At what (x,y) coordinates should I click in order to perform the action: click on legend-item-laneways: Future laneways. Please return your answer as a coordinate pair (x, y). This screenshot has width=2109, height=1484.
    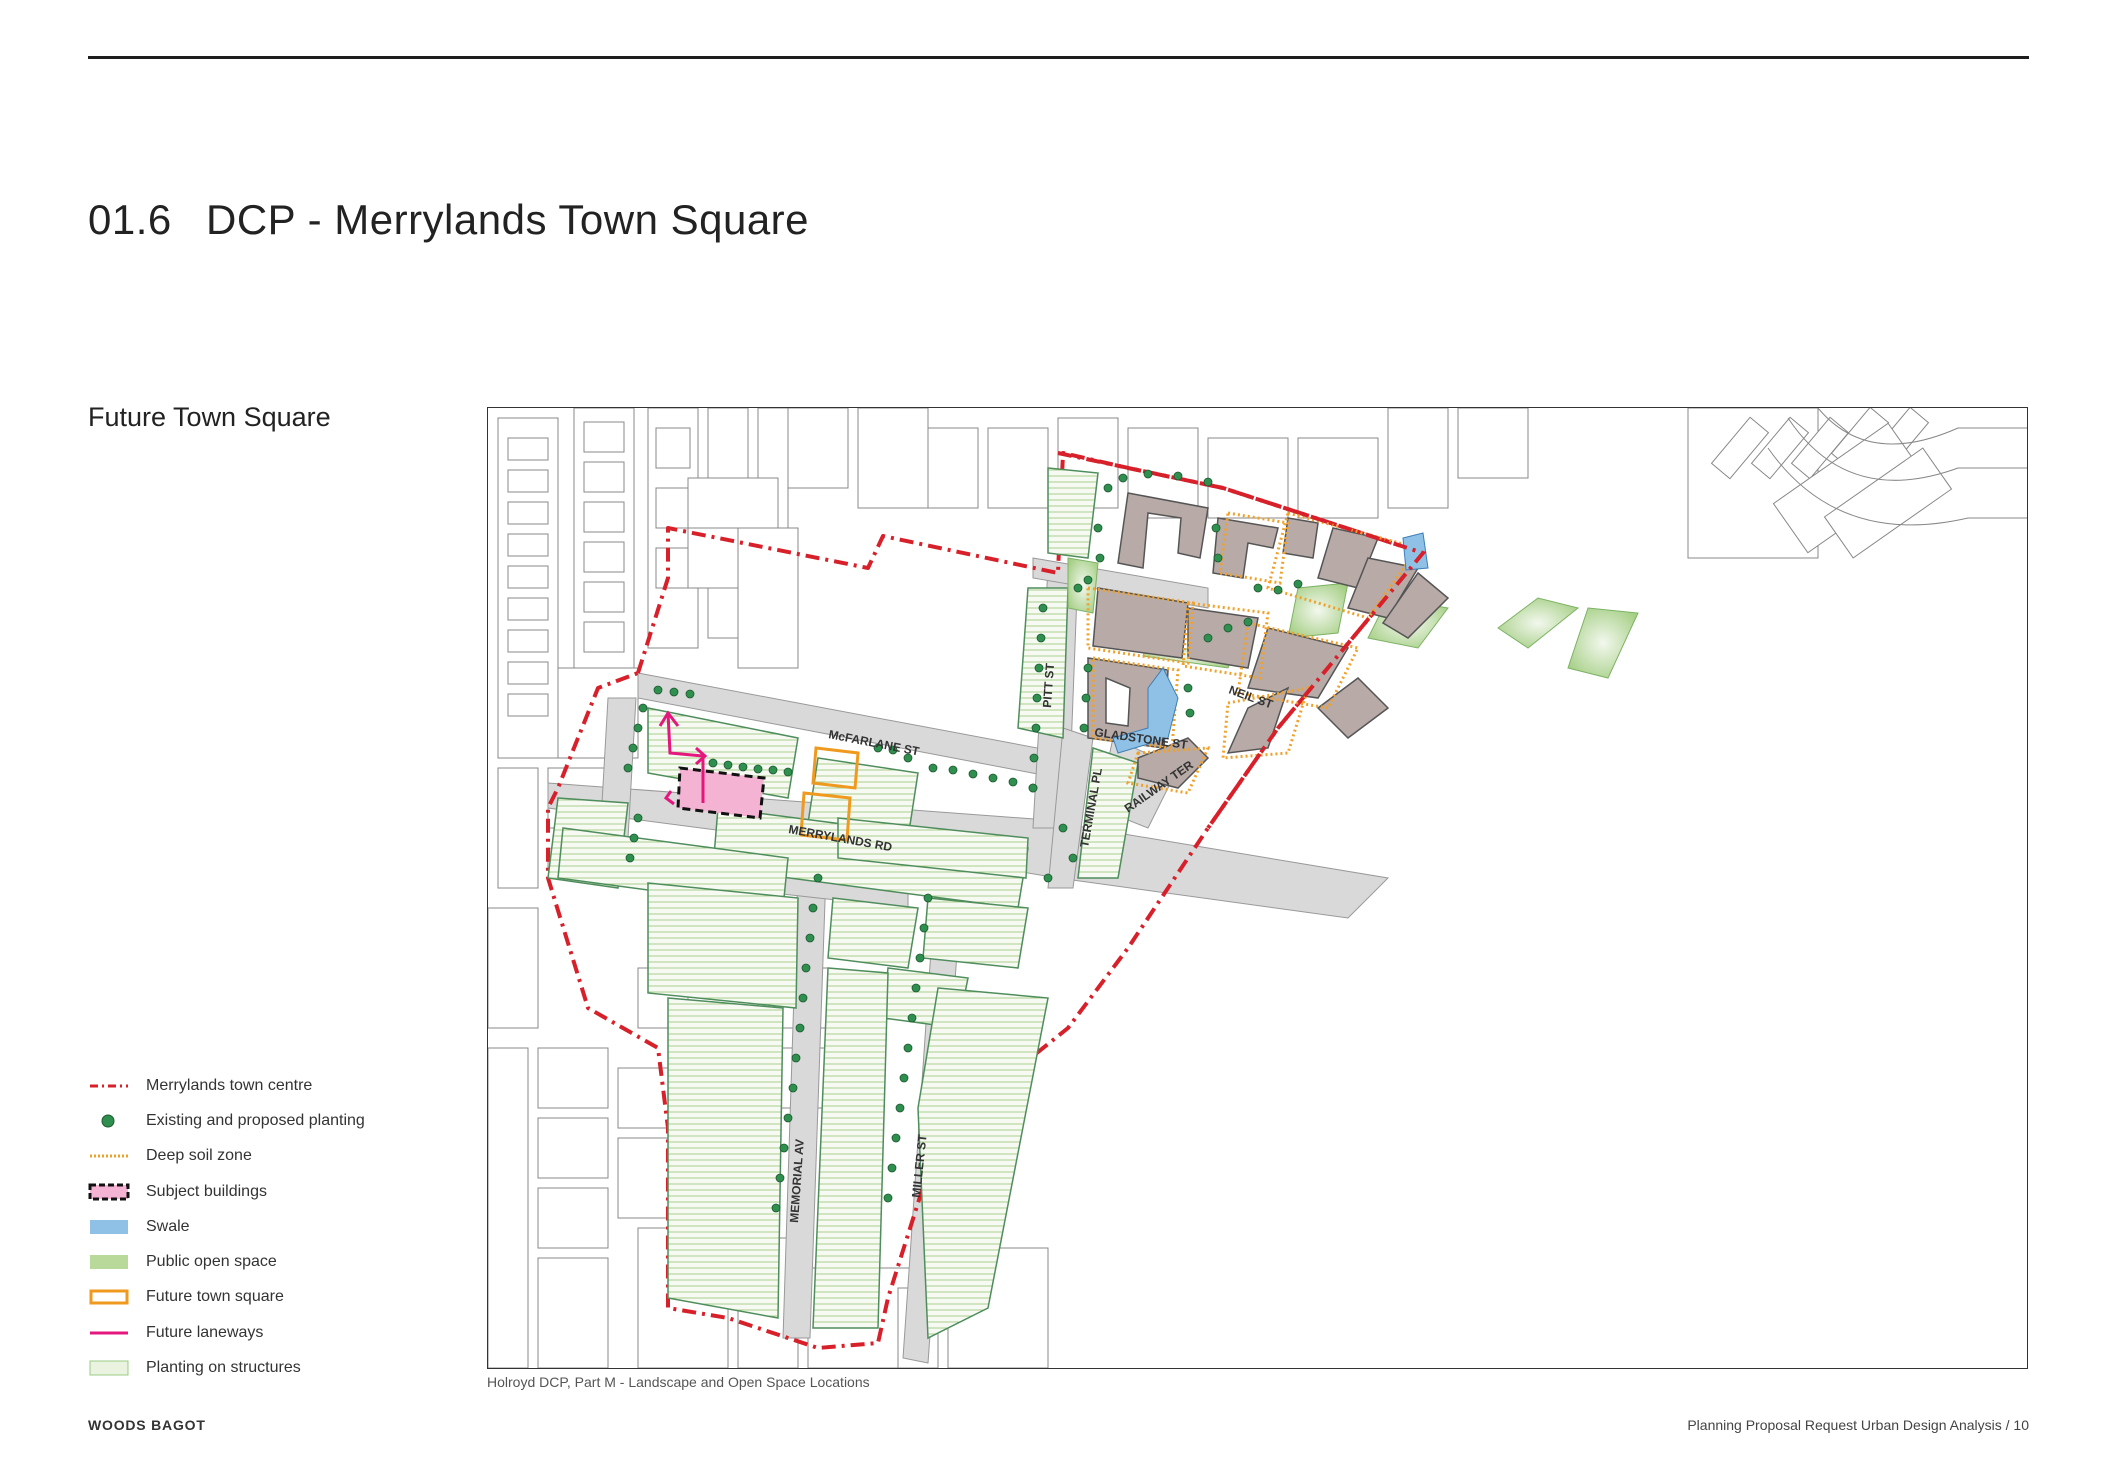
    Looking at the image, I should click on (258, 1332).